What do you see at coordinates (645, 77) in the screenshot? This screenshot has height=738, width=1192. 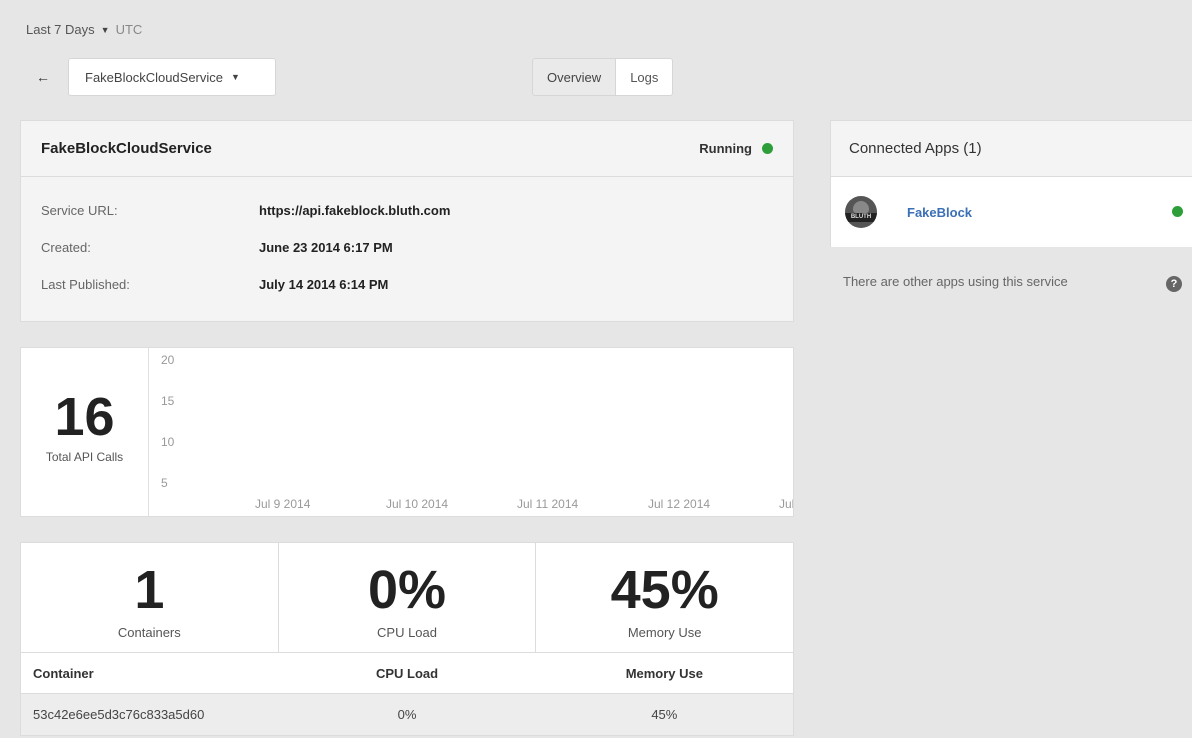 I see `tab-logs: Logs` at bounding box center [645, 77].